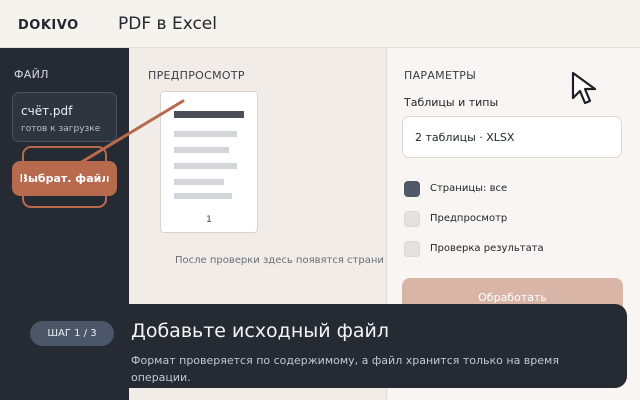  What do you see at coordinates (584, 88) in the screenshot?
I see `arrow-cursor-icon` at bounding box center [584, 88].